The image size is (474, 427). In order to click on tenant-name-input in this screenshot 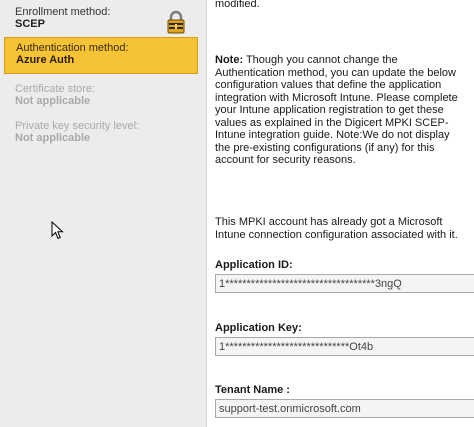, I will do `click(344, 408)`.